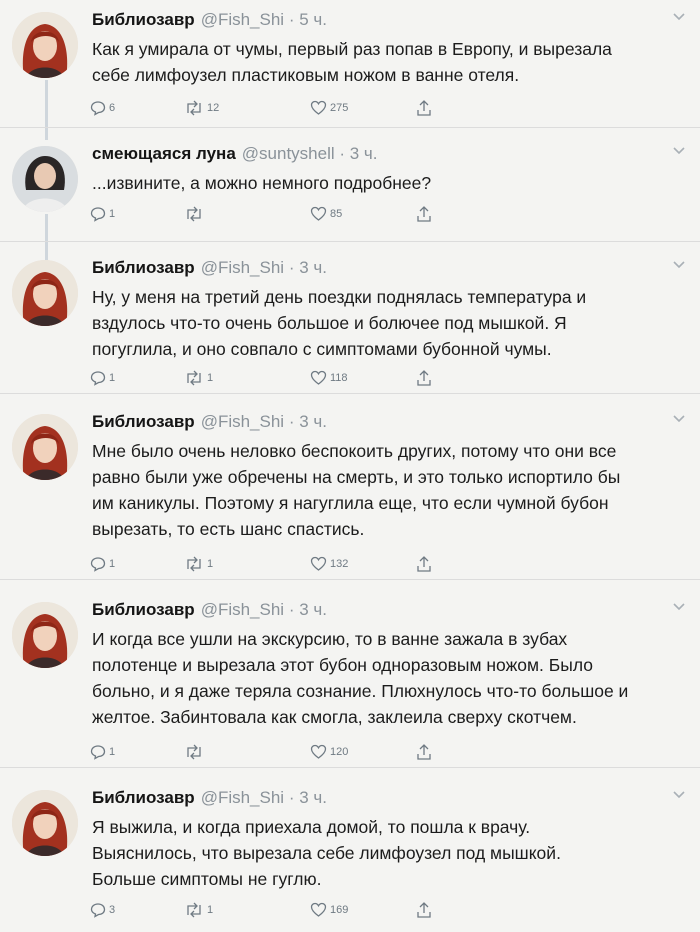  What do you see at coordinates (112, 108) in the screenshot?
I see `reply-count: 6` at bounding box center [112, 108].